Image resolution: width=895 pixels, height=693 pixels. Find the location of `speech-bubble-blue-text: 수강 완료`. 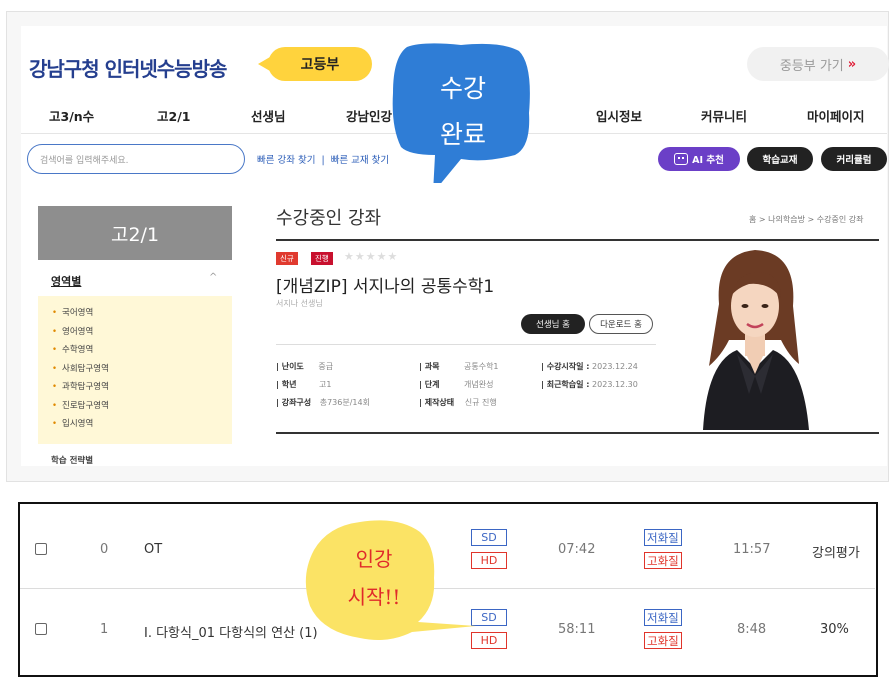

speech-bubble-blue-text: 수강 완료 is located at coordinates (463, 112).